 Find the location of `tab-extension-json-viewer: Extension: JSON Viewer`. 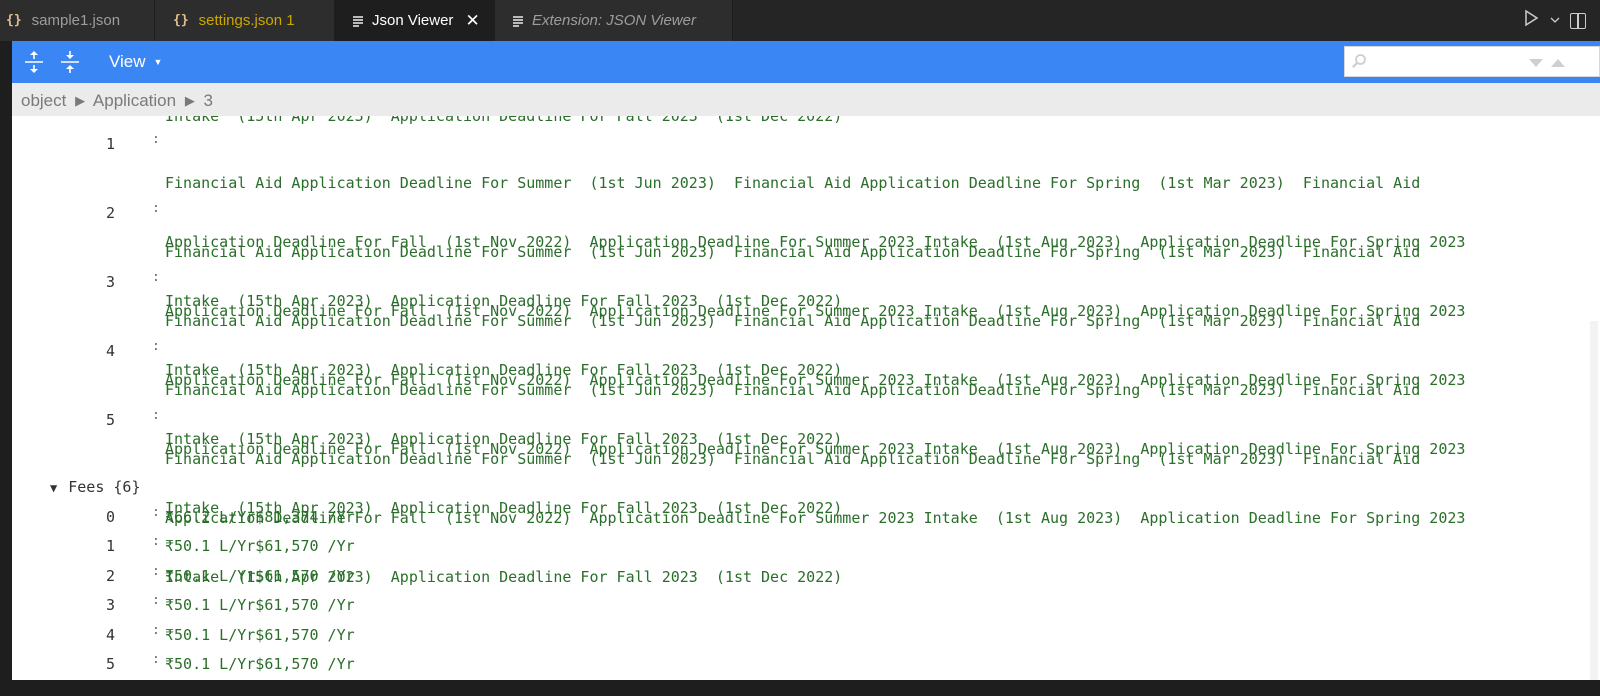

tab-extension-json-viewer: Extension: JSON Viewer is located at coordinates (614, 20).